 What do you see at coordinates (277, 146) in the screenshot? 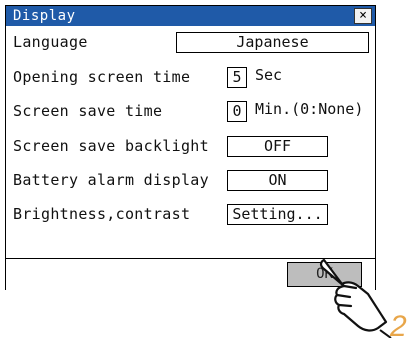
I see `screen-save-backlight-button: OFF` at bounding box center [277, 146].